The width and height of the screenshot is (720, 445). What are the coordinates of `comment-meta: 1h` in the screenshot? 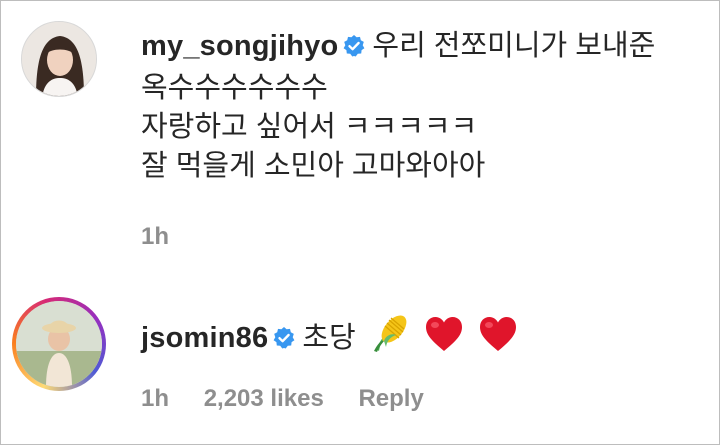 It's located at (169, 237).